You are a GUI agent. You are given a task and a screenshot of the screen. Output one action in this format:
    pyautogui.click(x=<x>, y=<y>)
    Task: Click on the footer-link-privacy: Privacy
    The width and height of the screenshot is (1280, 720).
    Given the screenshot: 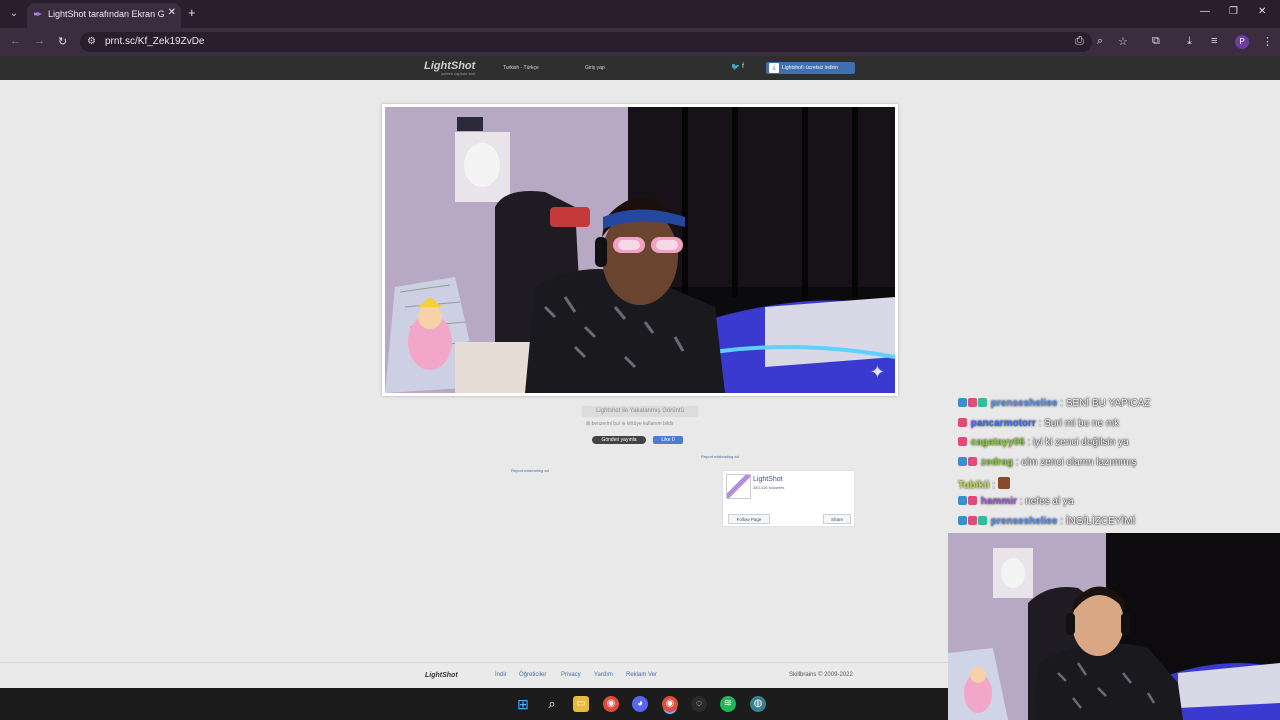 What is the action you would take?
    pyautogui.click(x=571, y=675)
    